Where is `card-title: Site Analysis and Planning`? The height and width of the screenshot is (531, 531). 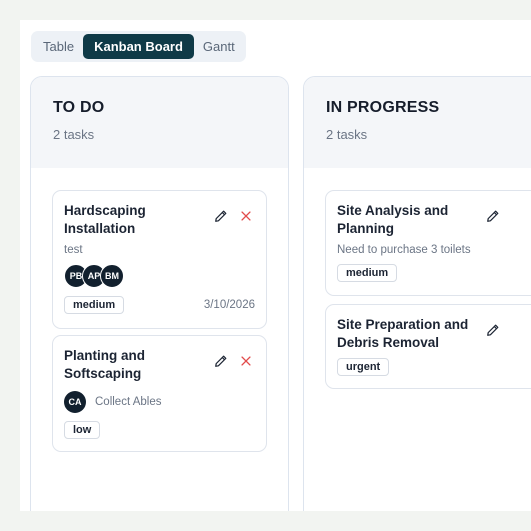
card-title: Site Analysis and Planning is located at coordinates (393, 219).